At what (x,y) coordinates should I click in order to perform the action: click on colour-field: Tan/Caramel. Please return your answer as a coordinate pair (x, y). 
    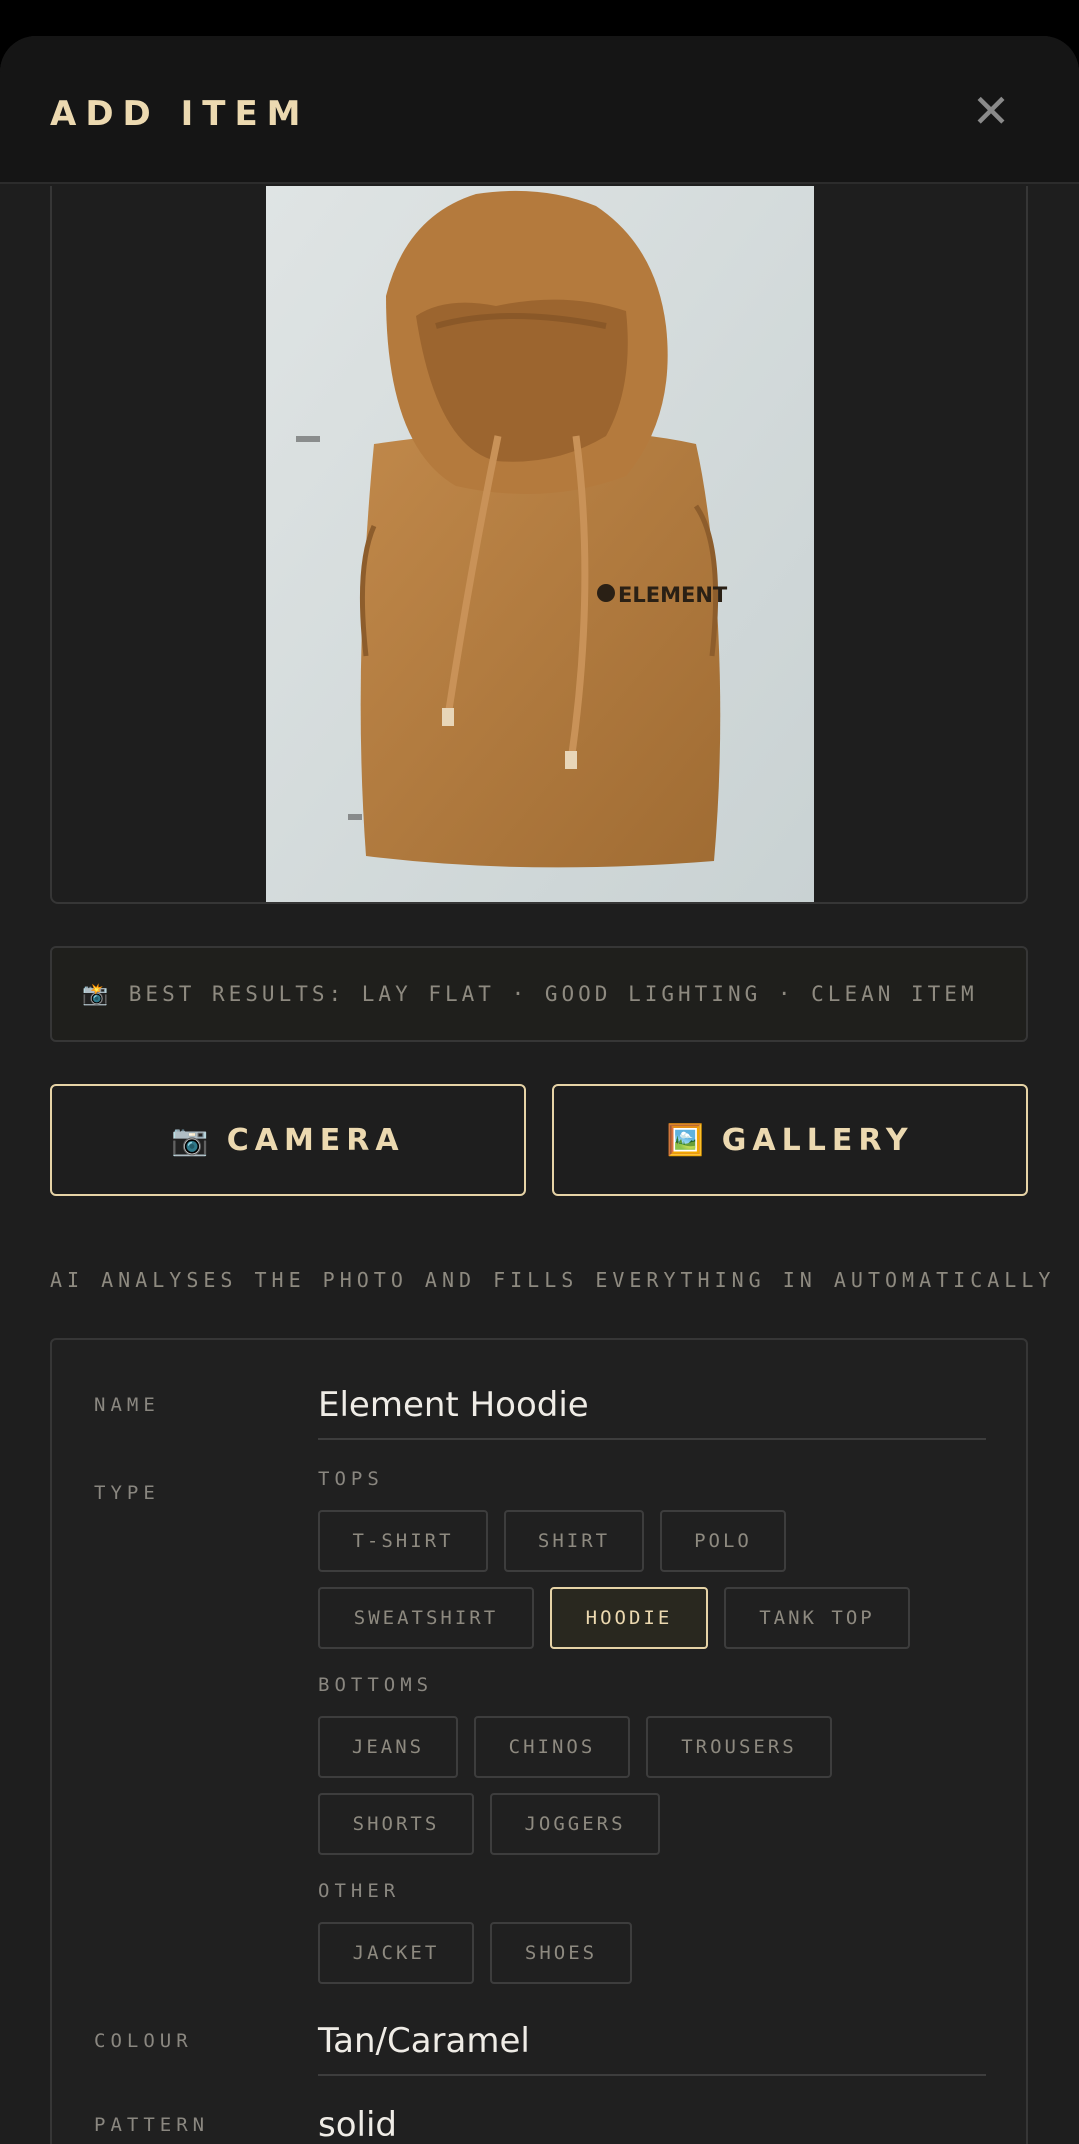
    Looking at the image, I should click on (652, 2044).